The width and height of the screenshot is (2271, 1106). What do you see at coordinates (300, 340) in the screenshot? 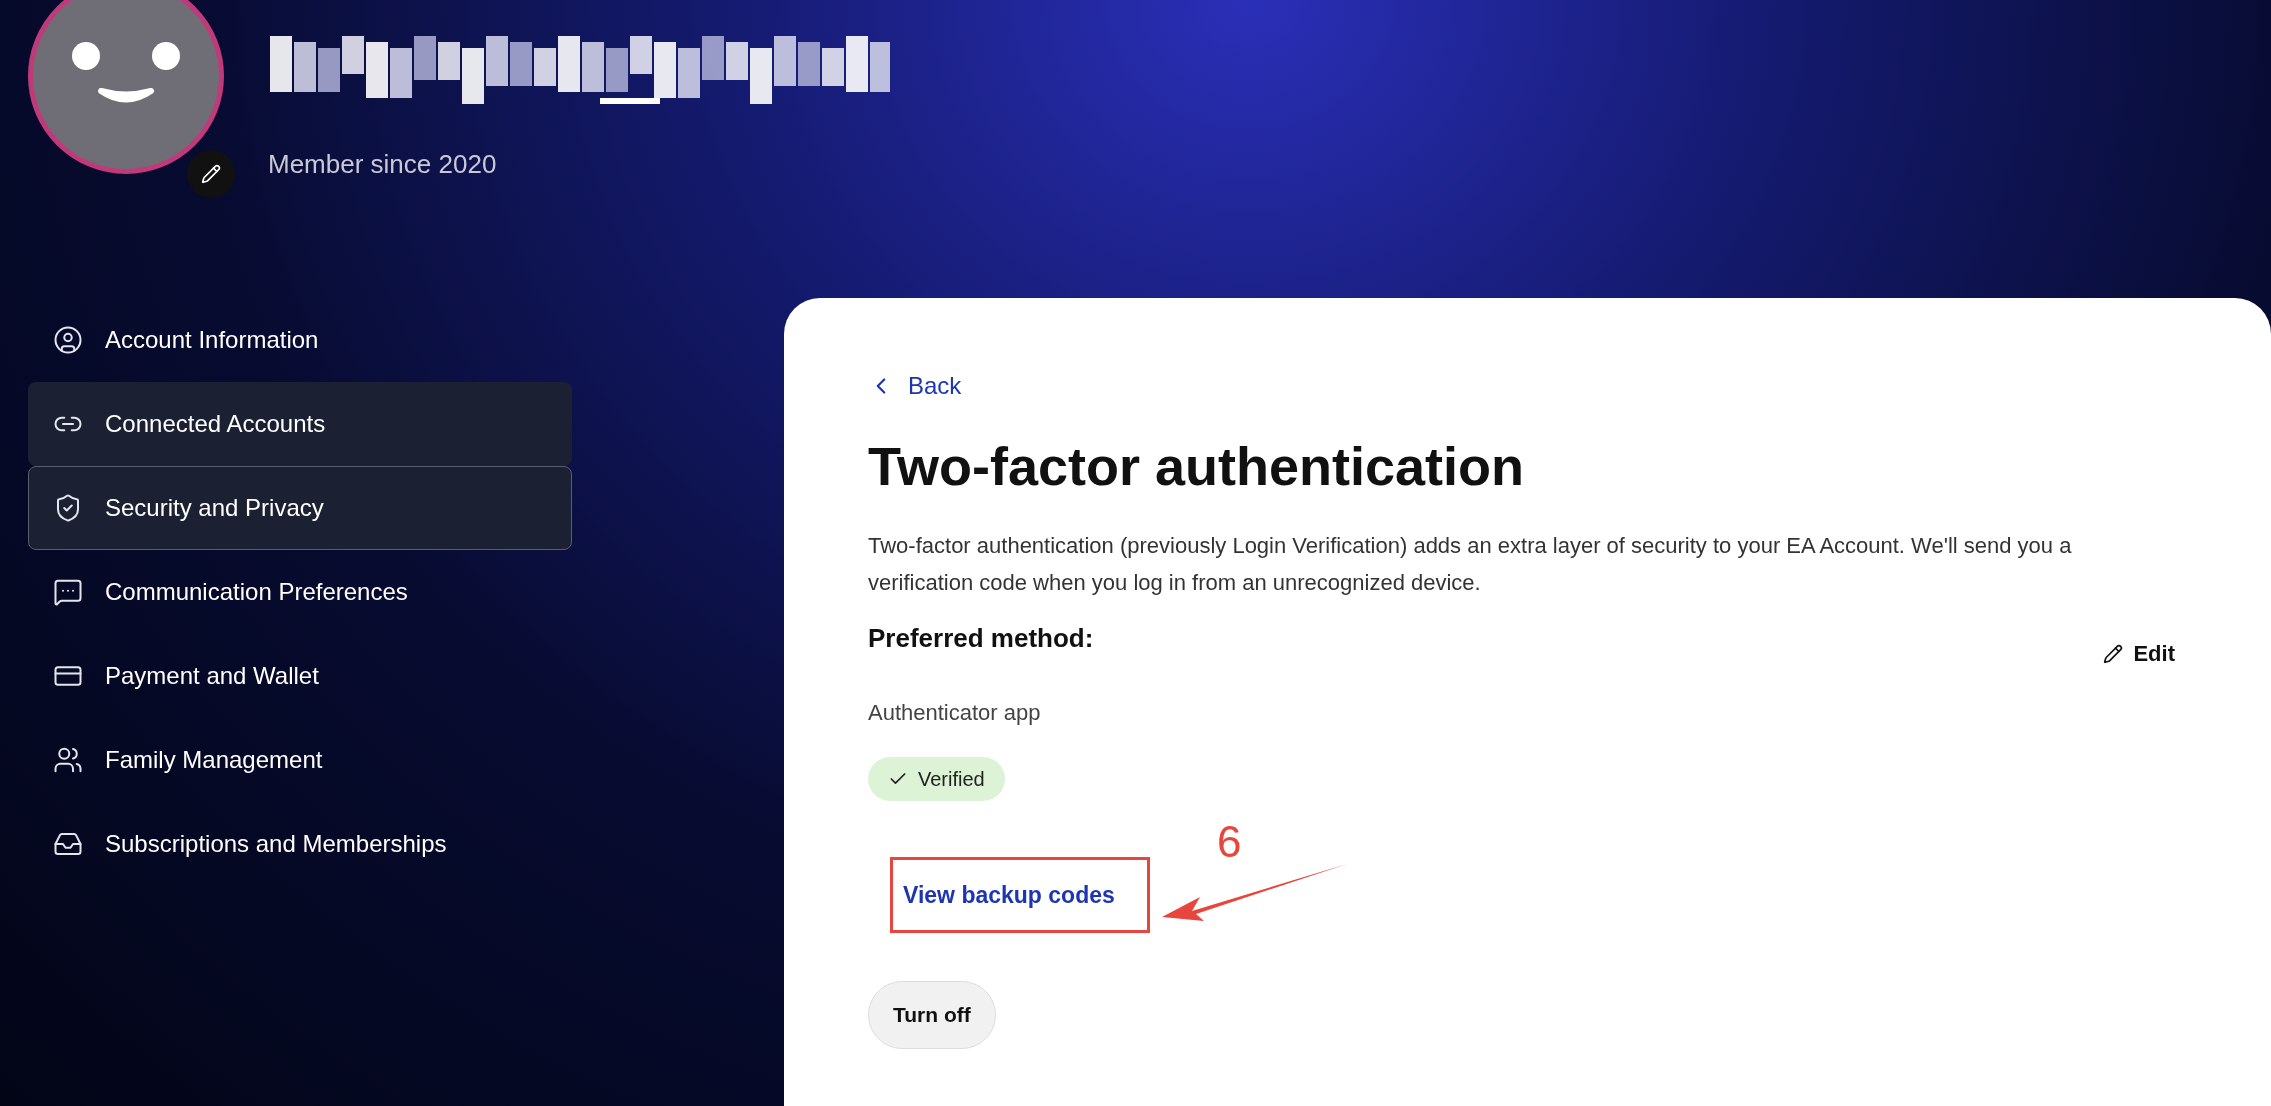
I see `sidebar-item: Account Information` at bounding box center [300, 340].